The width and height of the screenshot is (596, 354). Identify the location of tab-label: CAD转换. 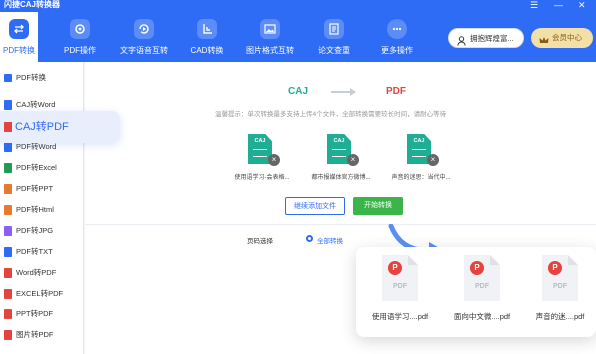
(207, 50).